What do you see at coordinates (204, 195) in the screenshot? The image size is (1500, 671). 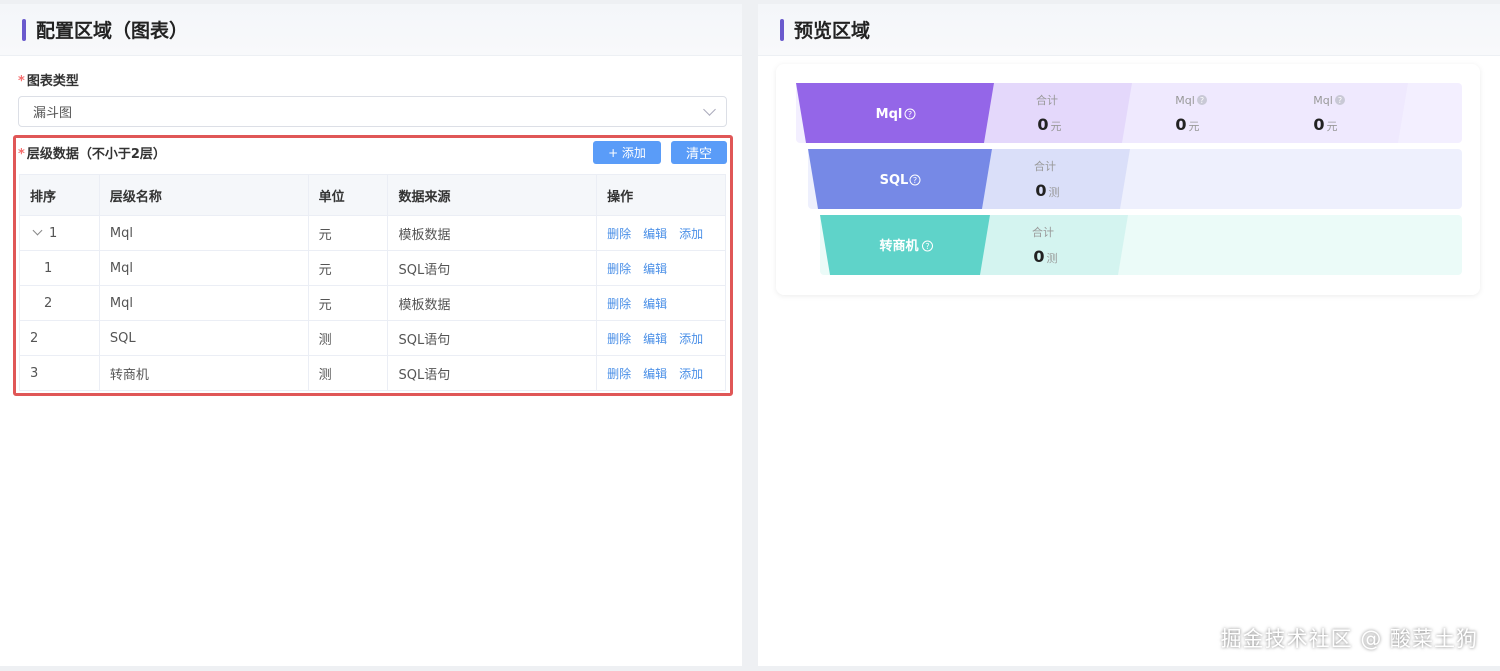 I see `header-name: 层级名称` at bounding box center [204, 195].